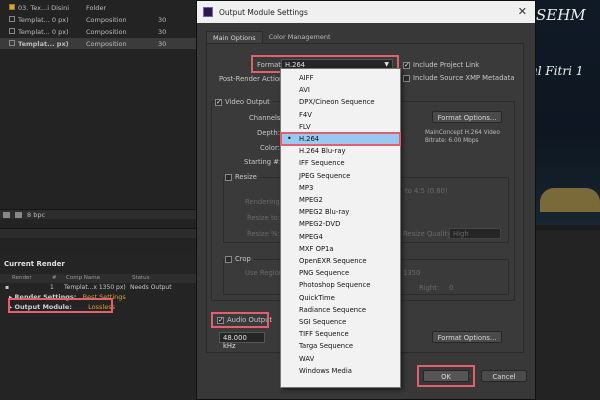 The image size is (600, 400). Describe the element at coordinates (340, 115) in the screenshot. I see `format-option: F4V` at that location.